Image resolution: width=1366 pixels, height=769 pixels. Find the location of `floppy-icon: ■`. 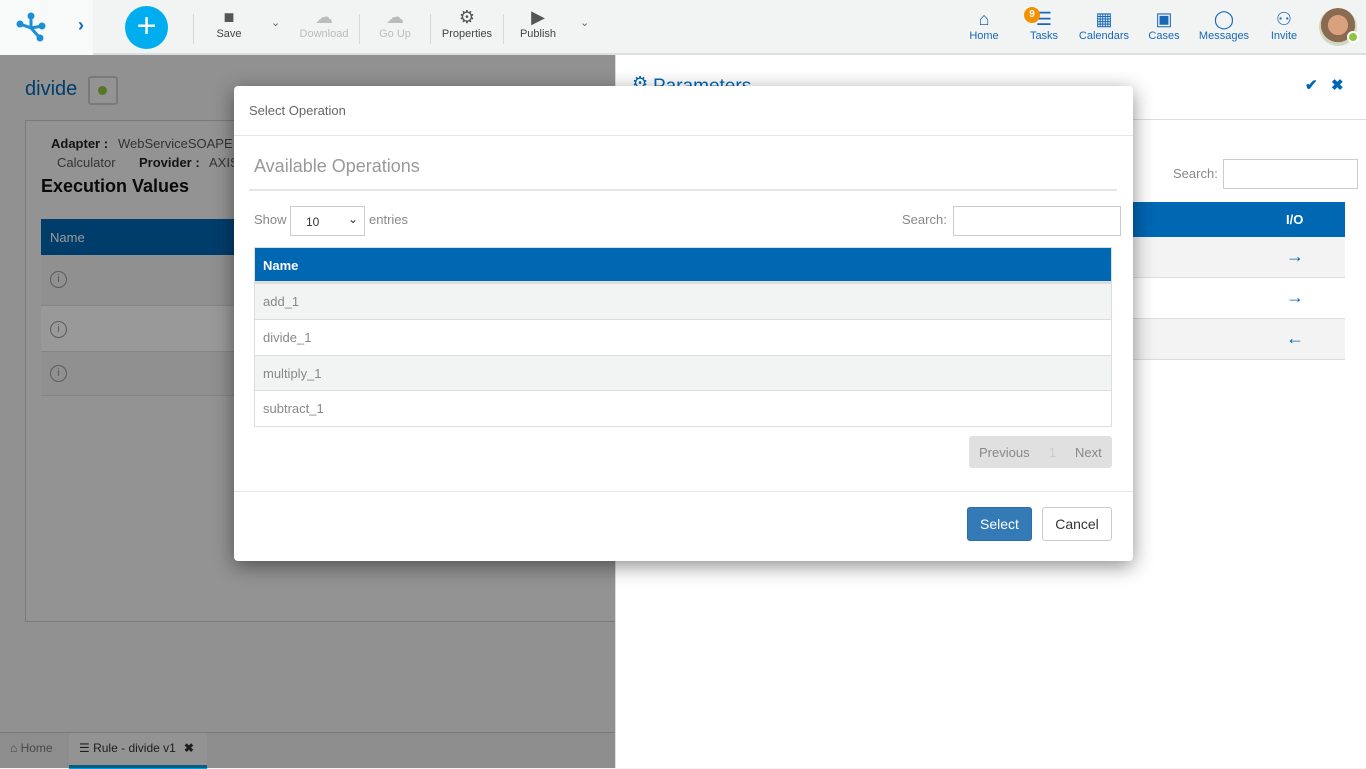

floppy-icon: ■ is located at coordinates (229, 17).